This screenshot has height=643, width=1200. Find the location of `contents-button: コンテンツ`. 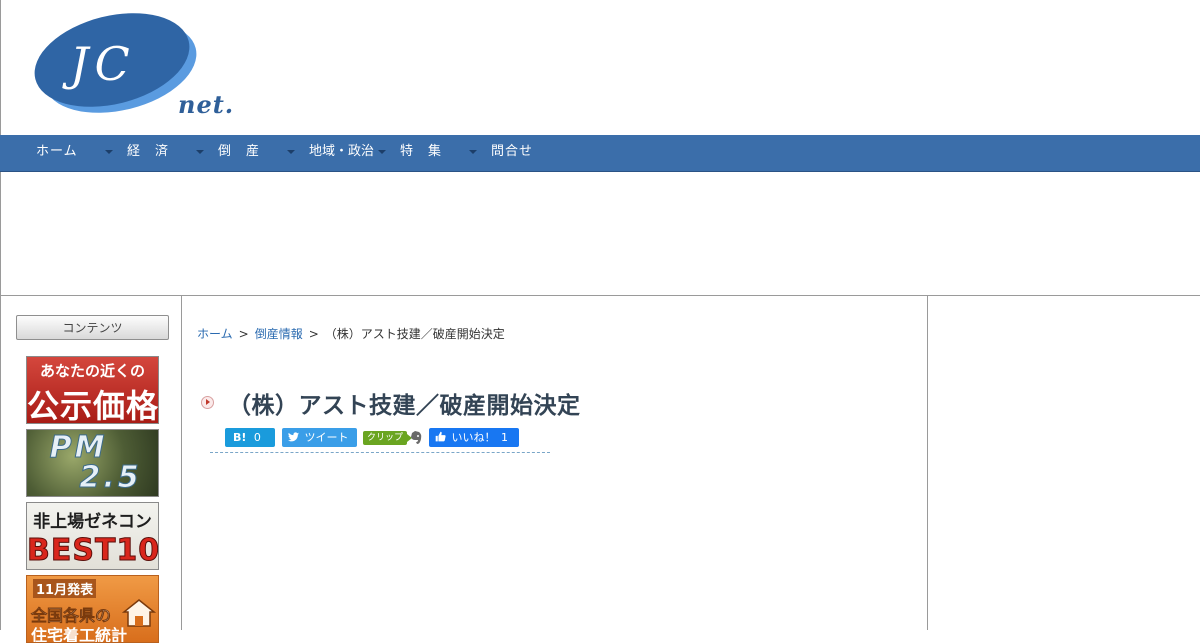

contents-button: コンテンツ is located at coordinates (92, 327).